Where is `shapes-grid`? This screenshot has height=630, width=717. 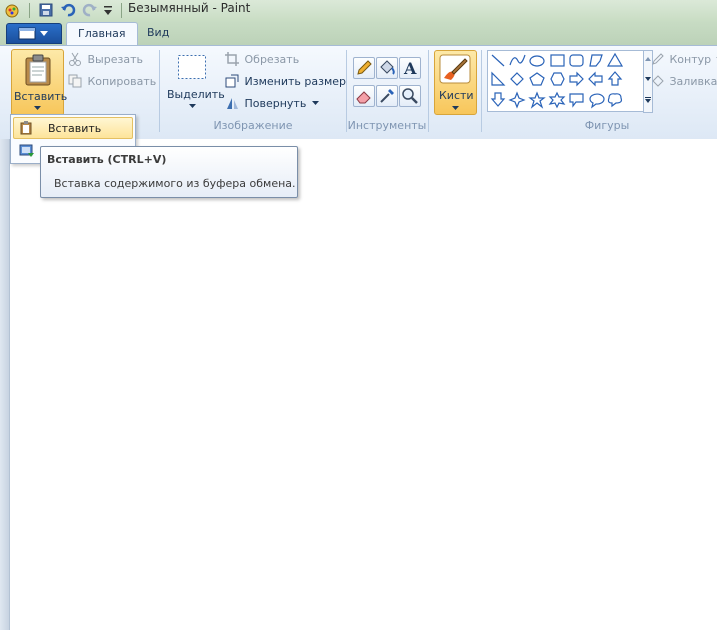
shapes-grid is located at coordinates (557, 80).